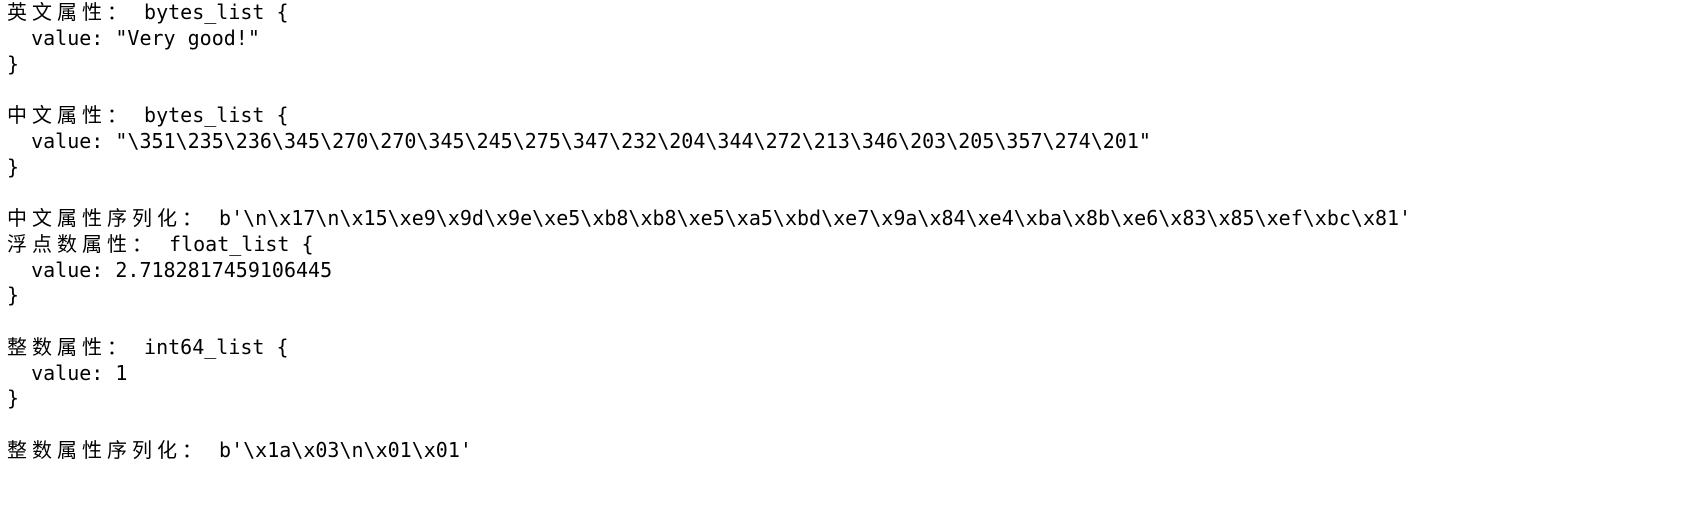 The height and width of the screenshot is (506, 1700). I want to click on output-line: 浮点数属性： float_list {, so click(853, 245).